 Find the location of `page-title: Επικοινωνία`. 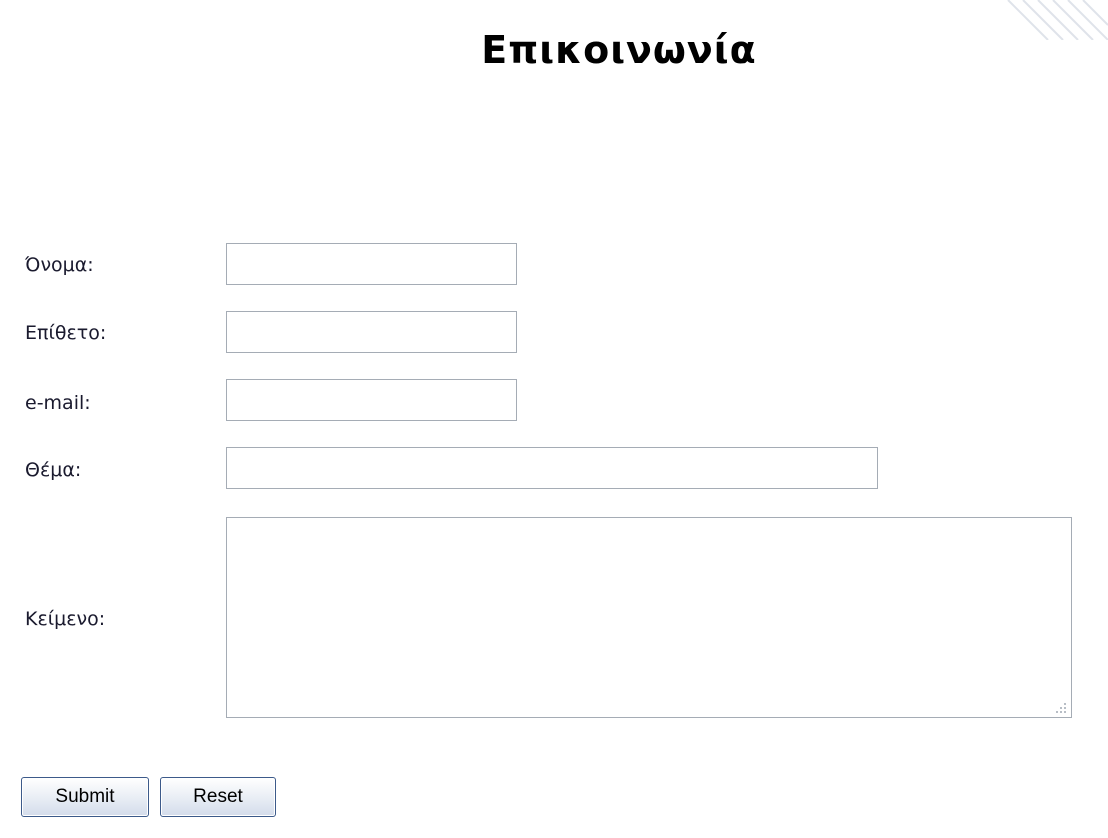

page-title: Επικοινωνία is located at coordinates (619, 50).